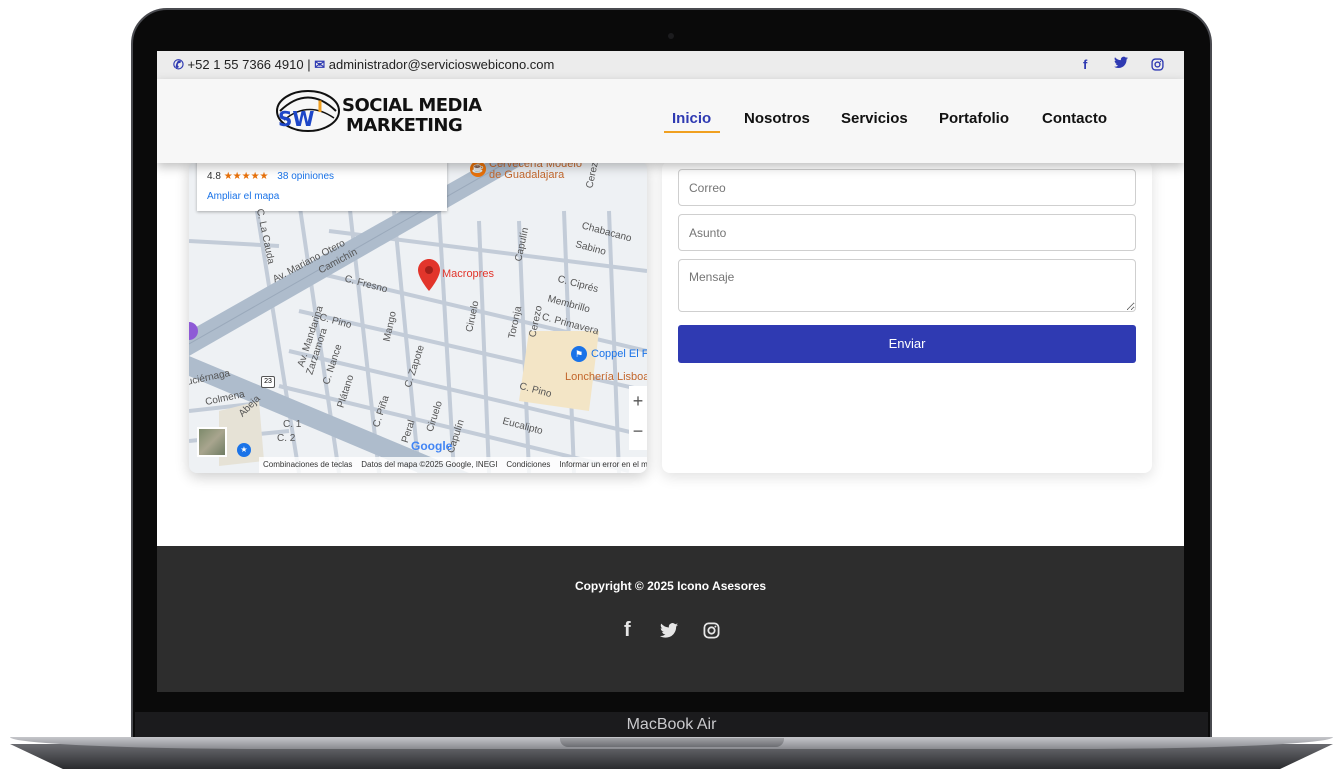 The height and width of the screenshot is (772, 1342). I want to click on reviews-link: 38 opiniones, so click(305, 176).